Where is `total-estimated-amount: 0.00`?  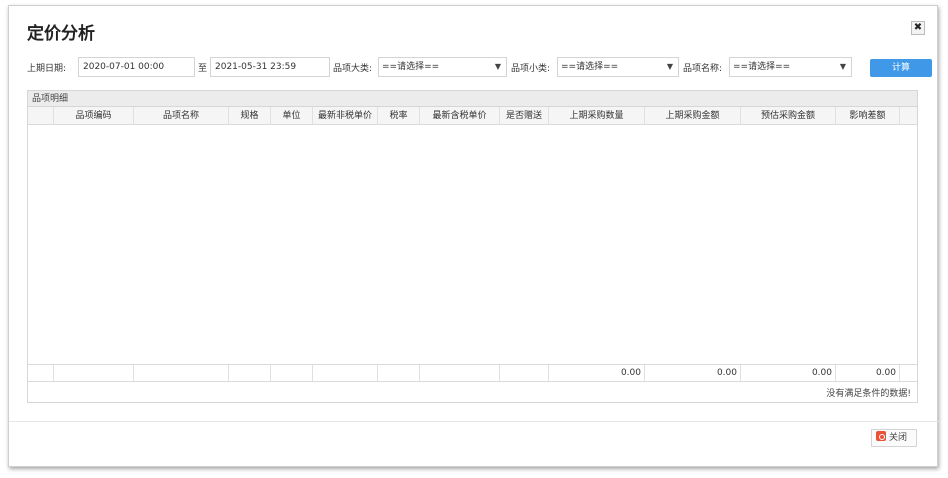 total-estimated-amount: 0.00 is located at coordinates (788, 373).